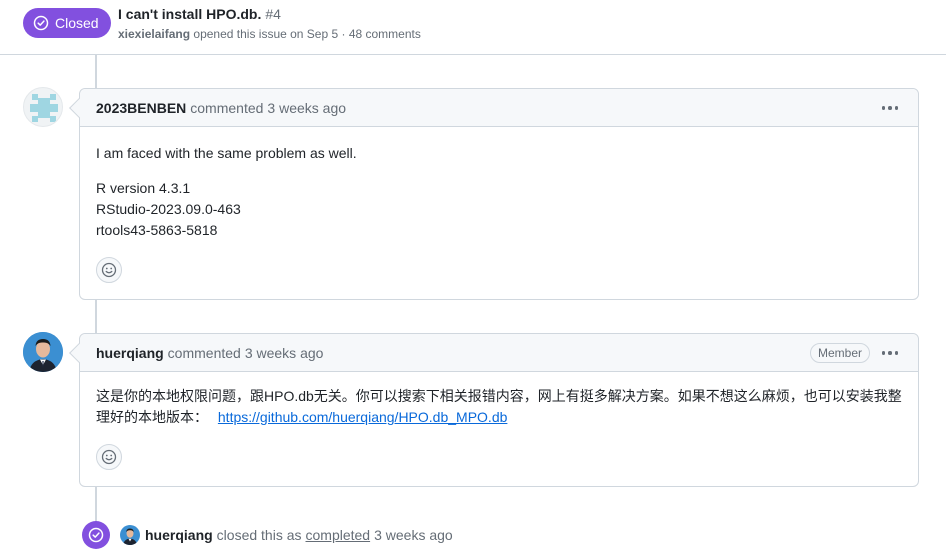  I want to click on issue-title: I can't install HPO.db. #4, so click(199, 14).